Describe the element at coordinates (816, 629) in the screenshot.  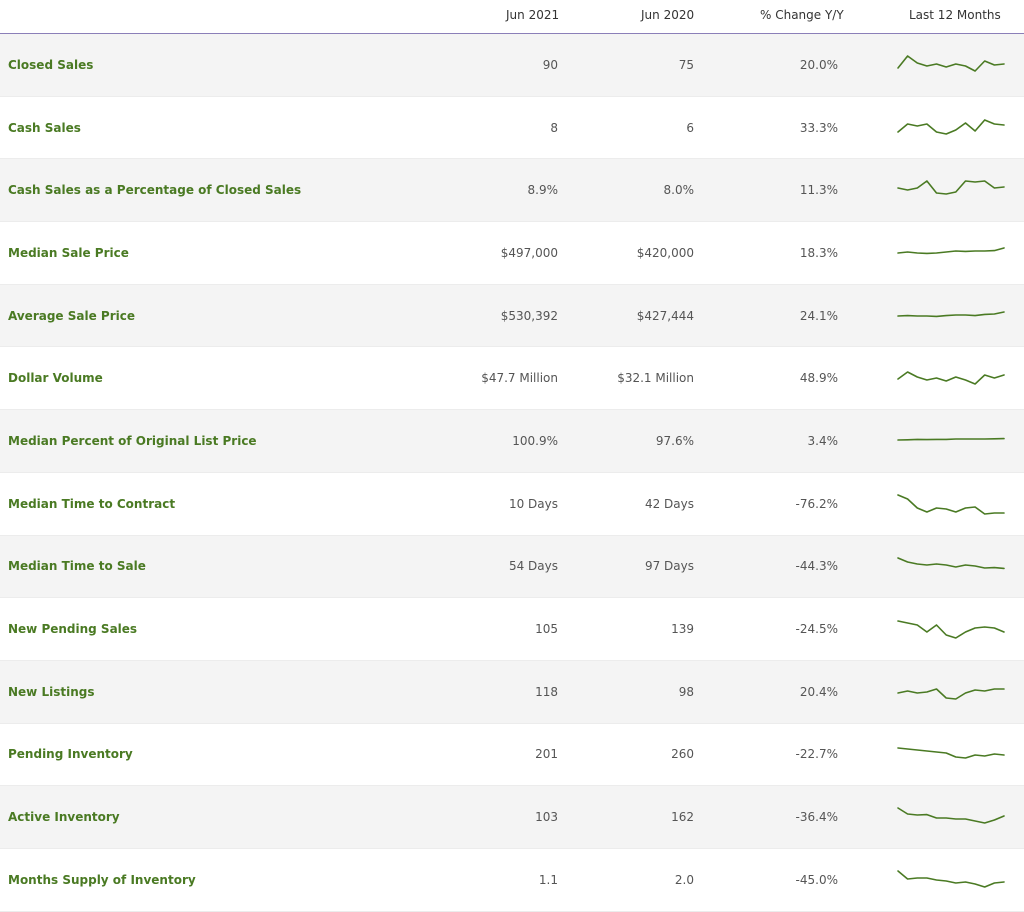
I see `change-value: -24.5%` at that location.